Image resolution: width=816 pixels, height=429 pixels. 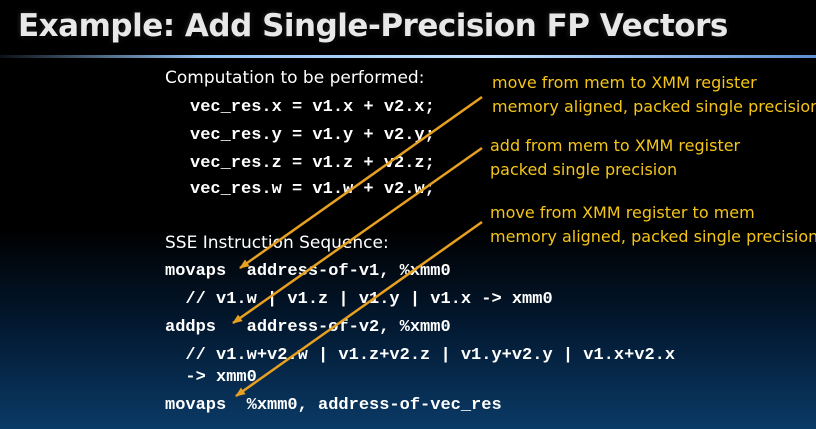 I want to click on arrow-addps, so click(x=357, y=235).